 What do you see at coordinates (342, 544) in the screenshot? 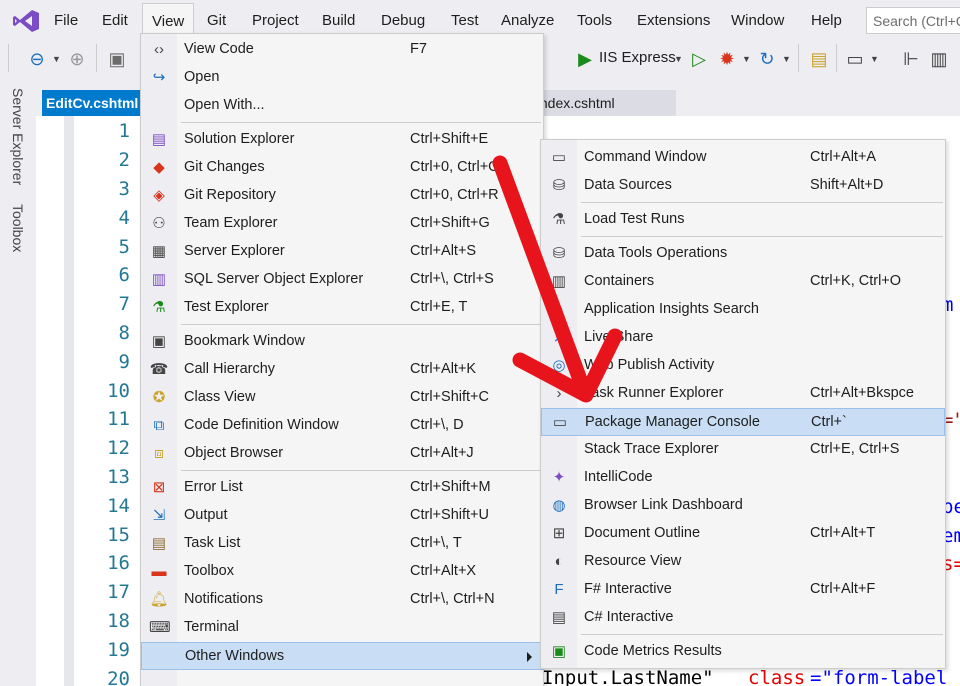
I see `menu-item-task-list: ▤ Task List Ctrl+\, T` at bounding box center [342, 544].